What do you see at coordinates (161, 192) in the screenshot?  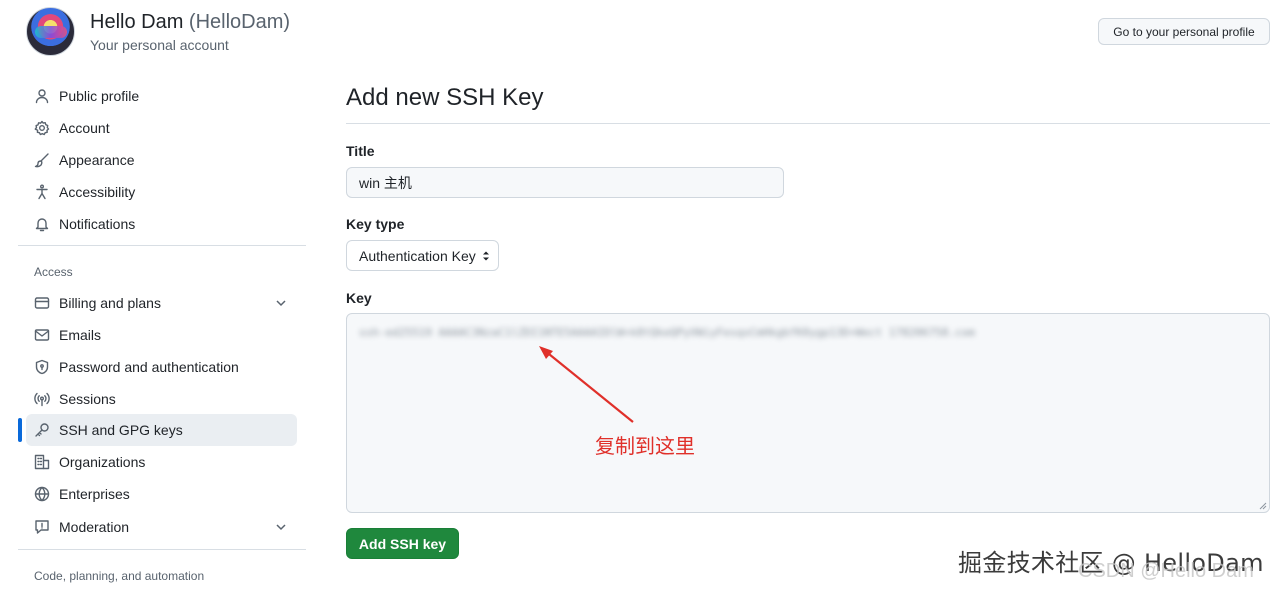 I see `sidebar-item-accessibility: Accessibility` at bounding box center [161, 192].